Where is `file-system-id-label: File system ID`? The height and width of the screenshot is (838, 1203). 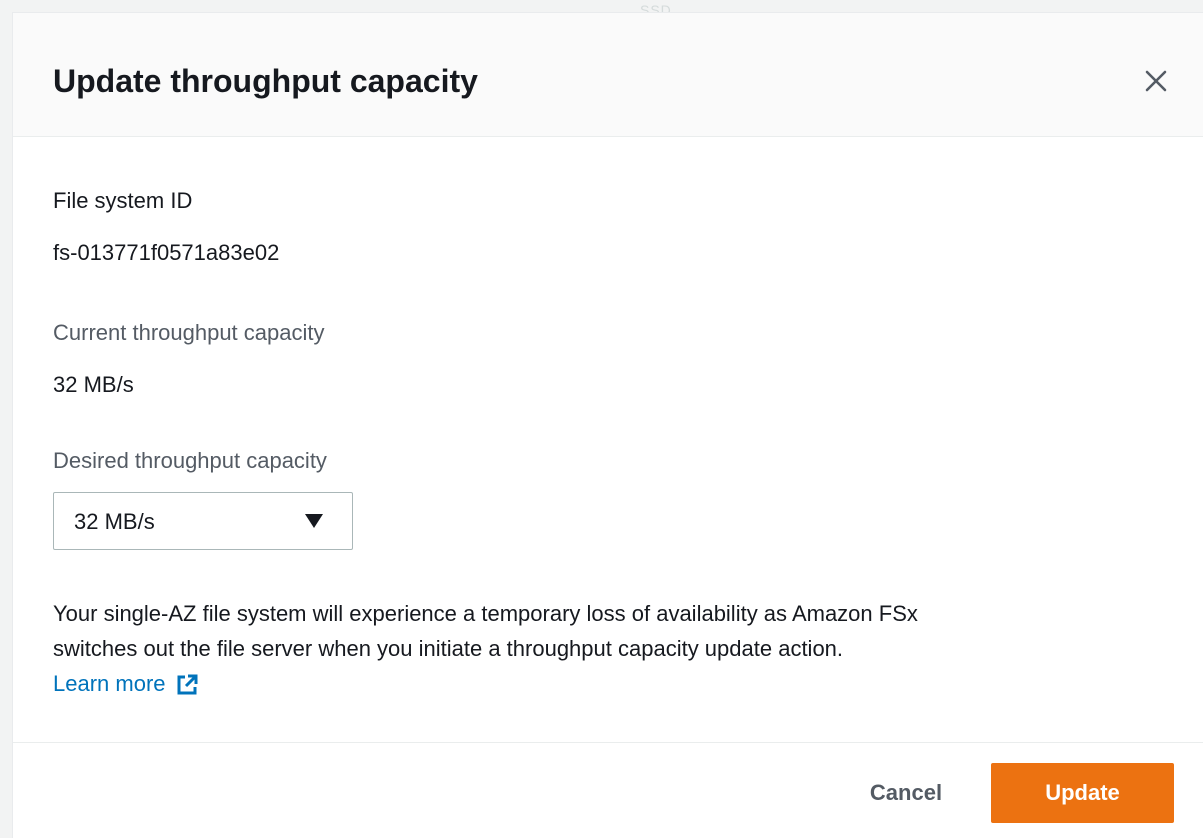 file-system-id-label: File system ID is located at coordinates (123, 200).